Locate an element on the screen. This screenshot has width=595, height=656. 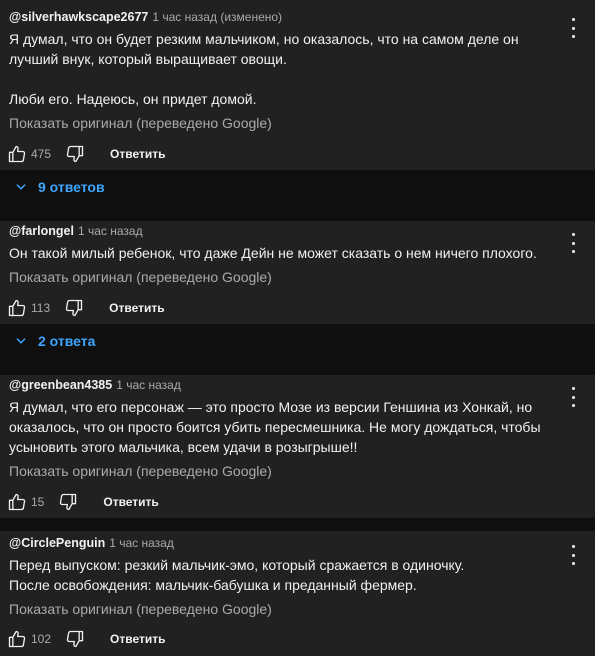
comment-header: @CirclePenguin 1 час назад is located at coordinates (91, 543).